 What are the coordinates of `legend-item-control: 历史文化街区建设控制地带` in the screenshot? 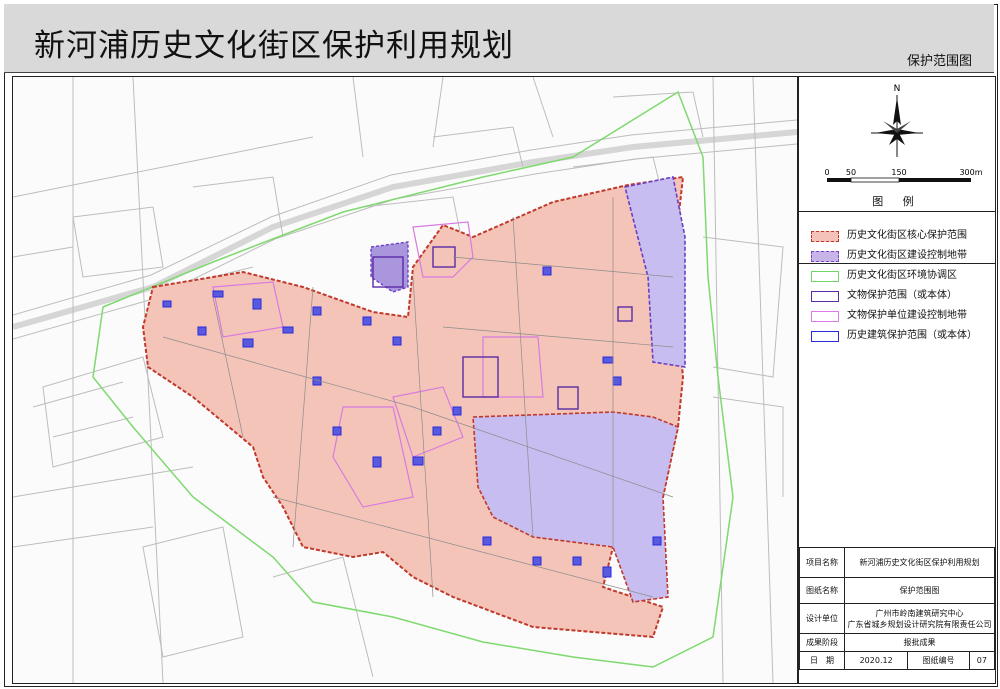 It's located at (901, 259).